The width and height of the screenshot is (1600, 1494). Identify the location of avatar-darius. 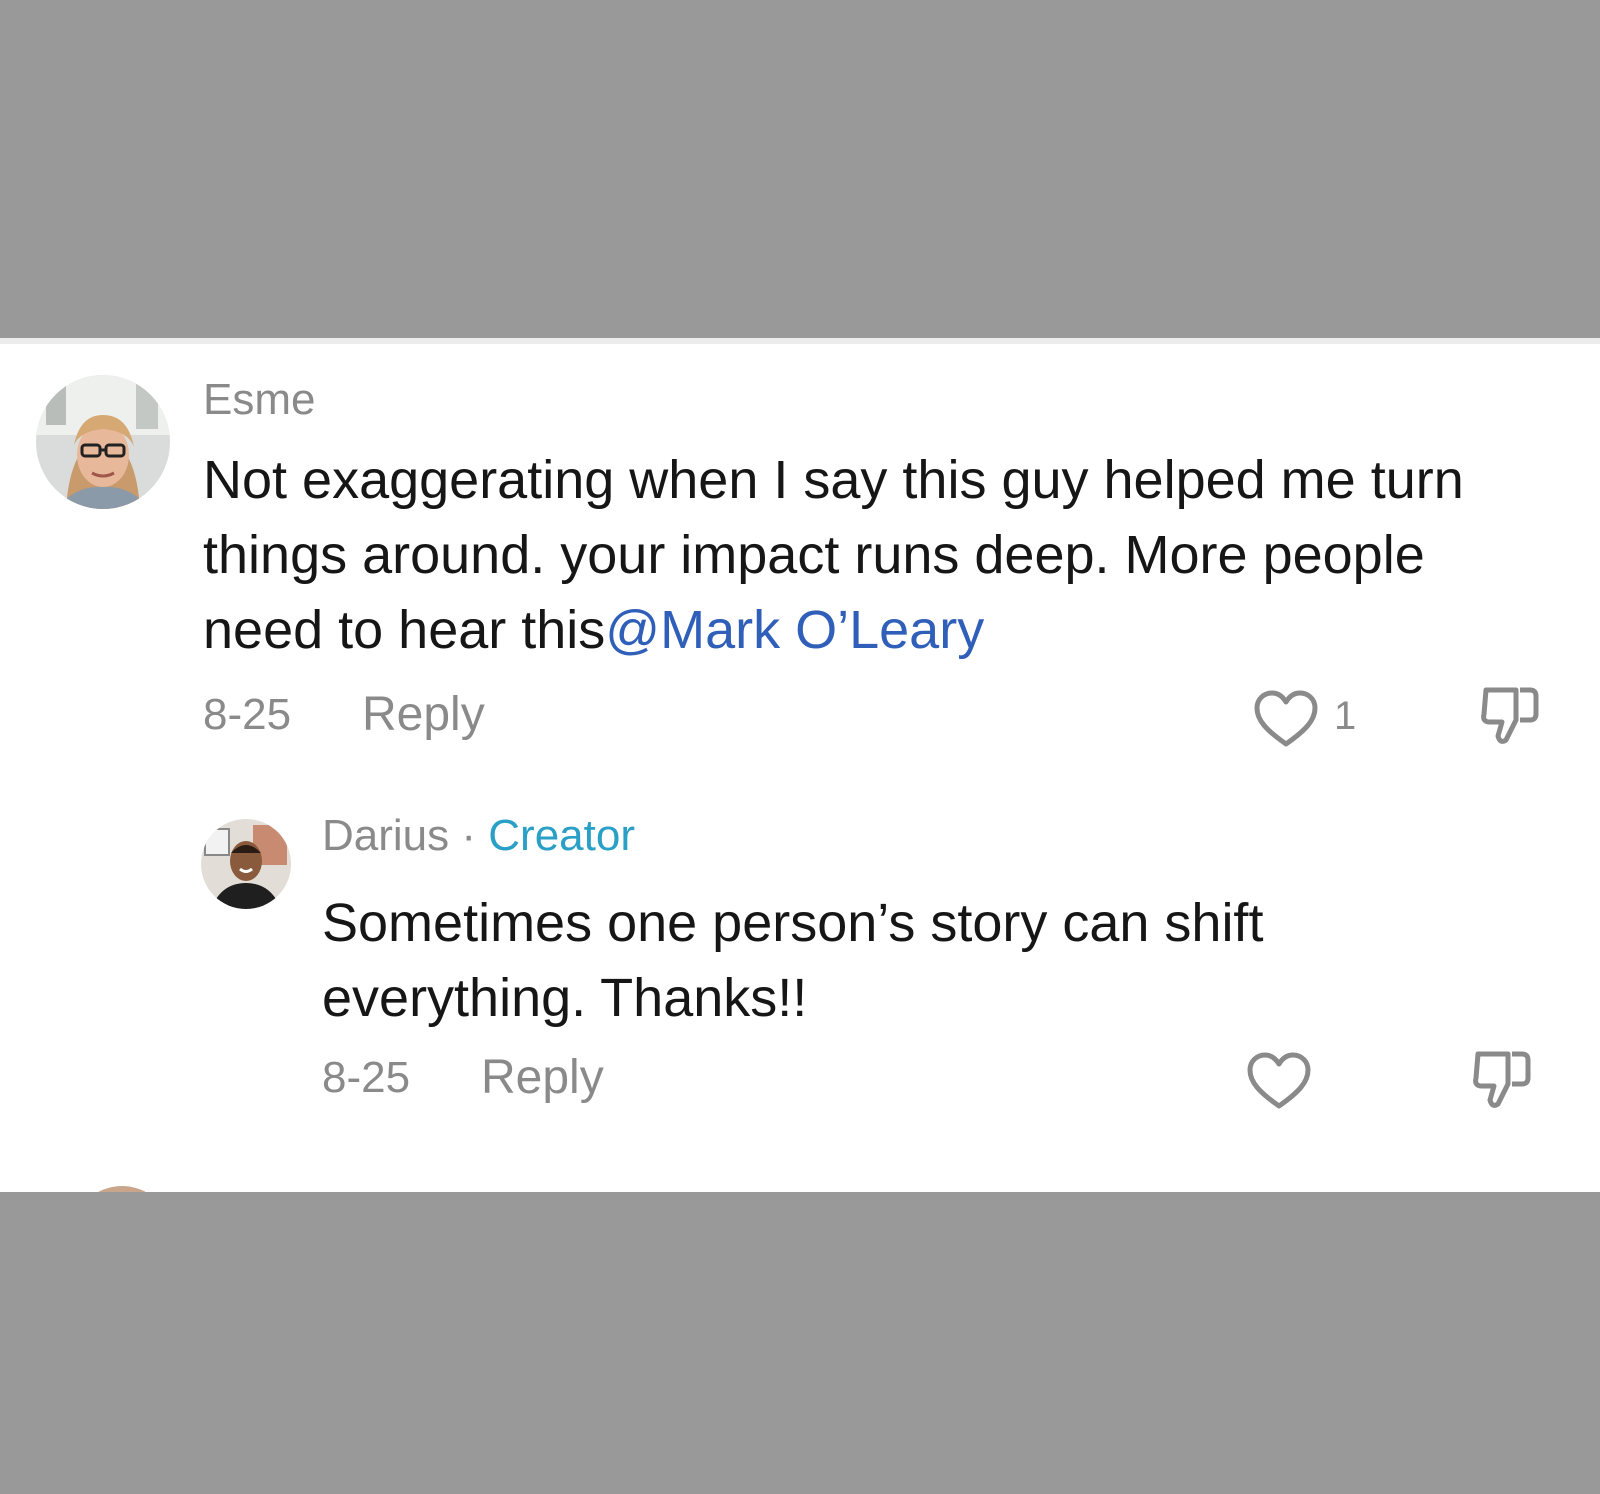
(246, 864).